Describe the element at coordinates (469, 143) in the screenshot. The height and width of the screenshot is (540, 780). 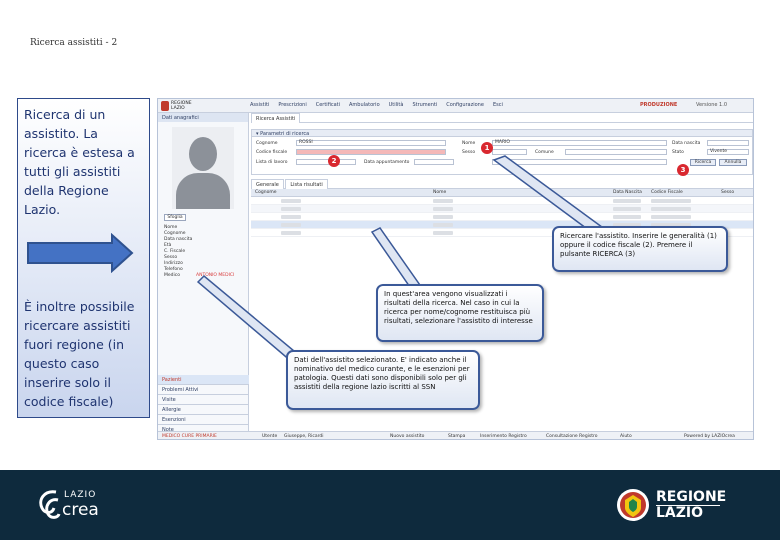
I see `nome-label: Nome` at that location.